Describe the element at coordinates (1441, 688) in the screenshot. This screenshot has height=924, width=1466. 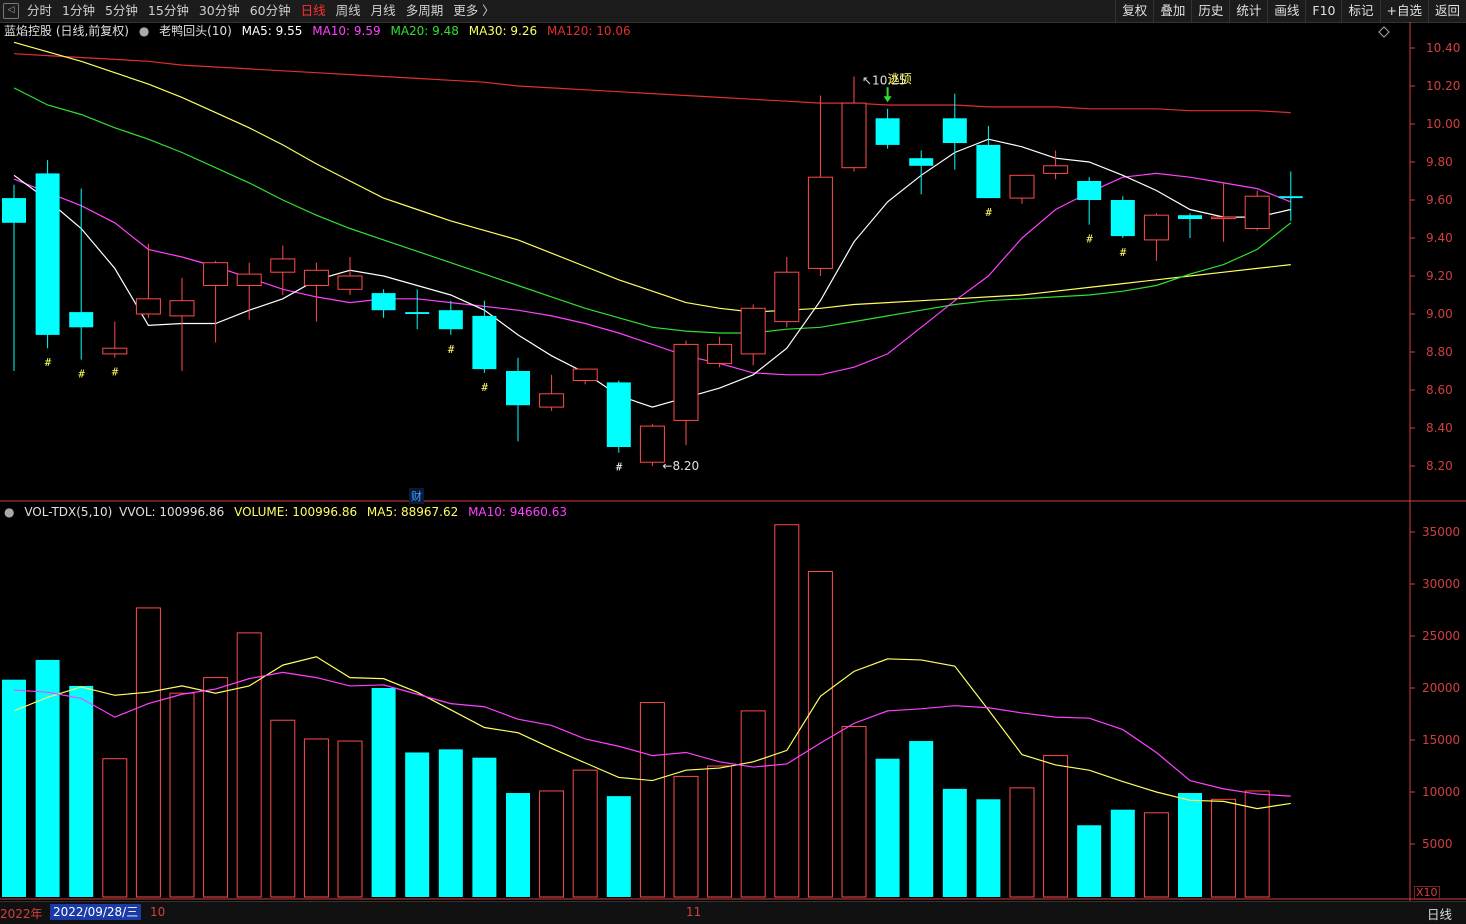
I see `volume-tick-label: 20000` at that location.